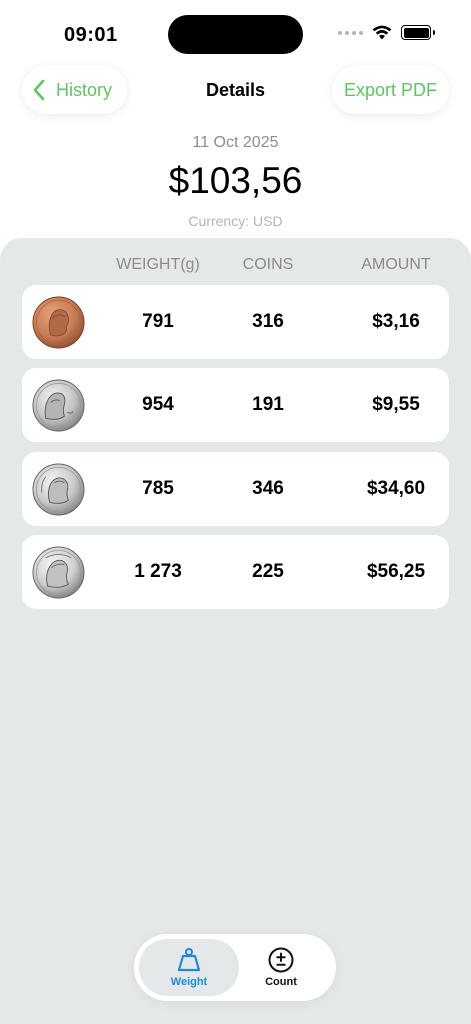  I want to click on weight-icon, so click(189, 960).